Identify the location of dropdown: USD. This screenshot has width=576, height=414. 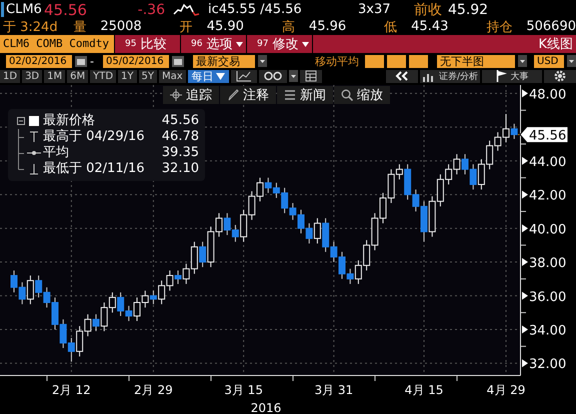
(549, 61).